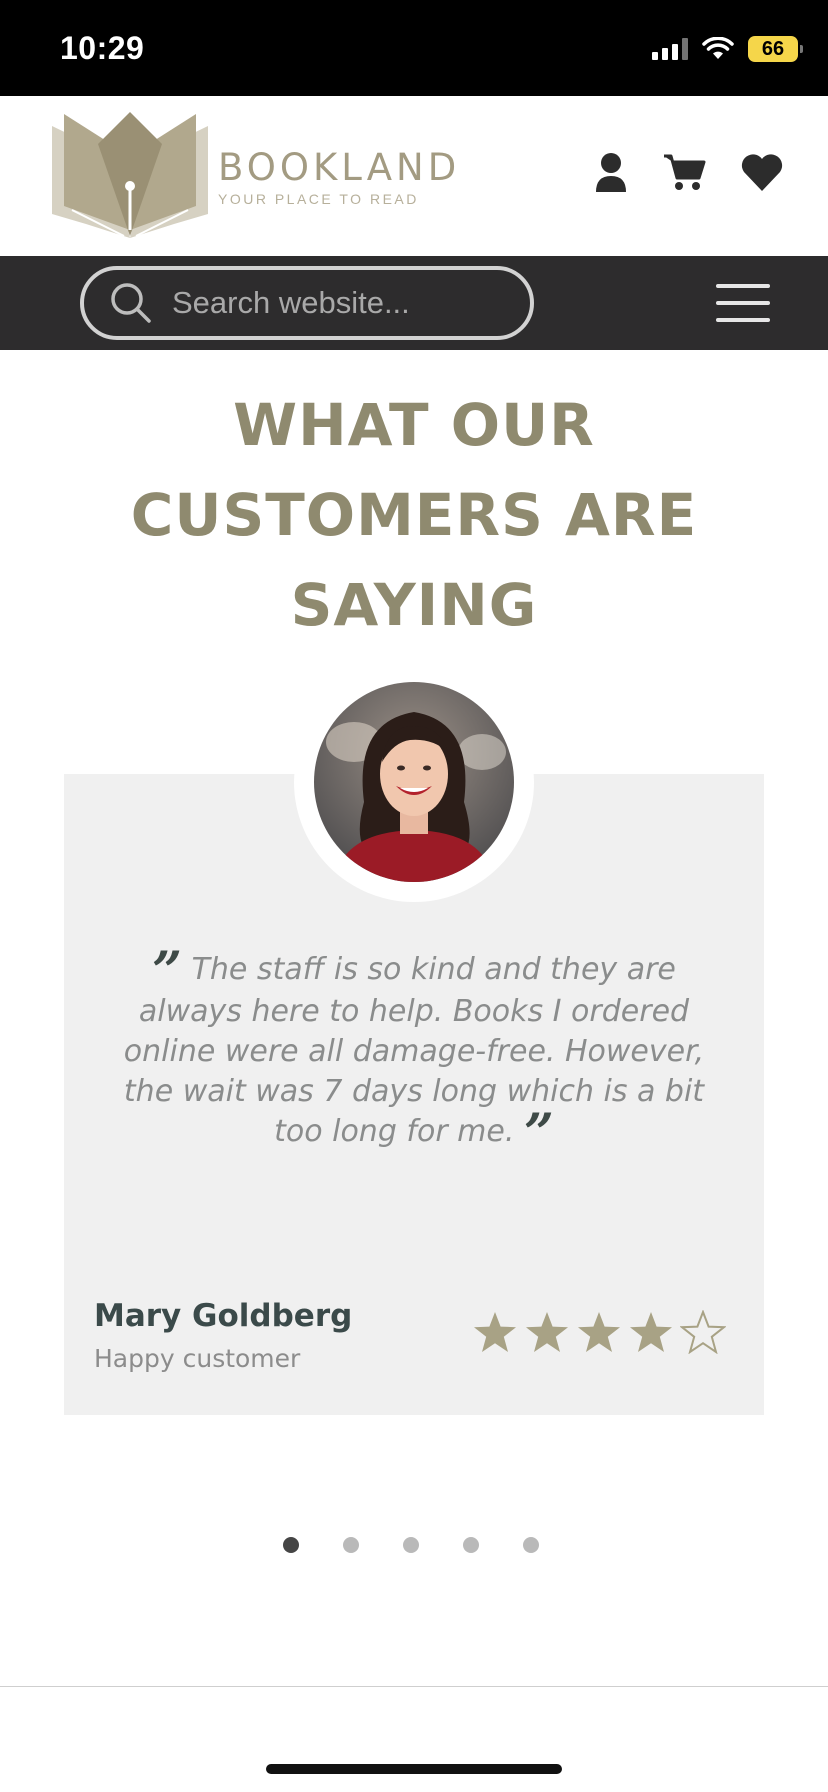 Image resolution: width=828 pixels, height=1792 pixels. I want to click on open-quote-icon: ”, so click(167, 971).